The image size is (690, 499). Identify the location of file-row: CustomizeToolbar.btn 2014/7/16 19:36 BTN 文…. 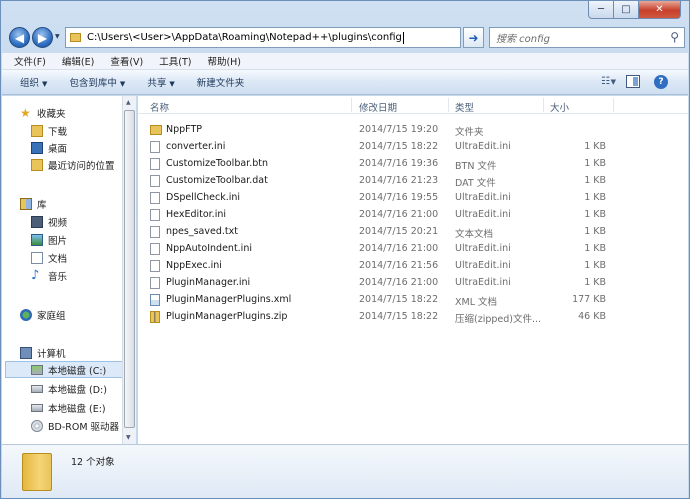
(413, 163).